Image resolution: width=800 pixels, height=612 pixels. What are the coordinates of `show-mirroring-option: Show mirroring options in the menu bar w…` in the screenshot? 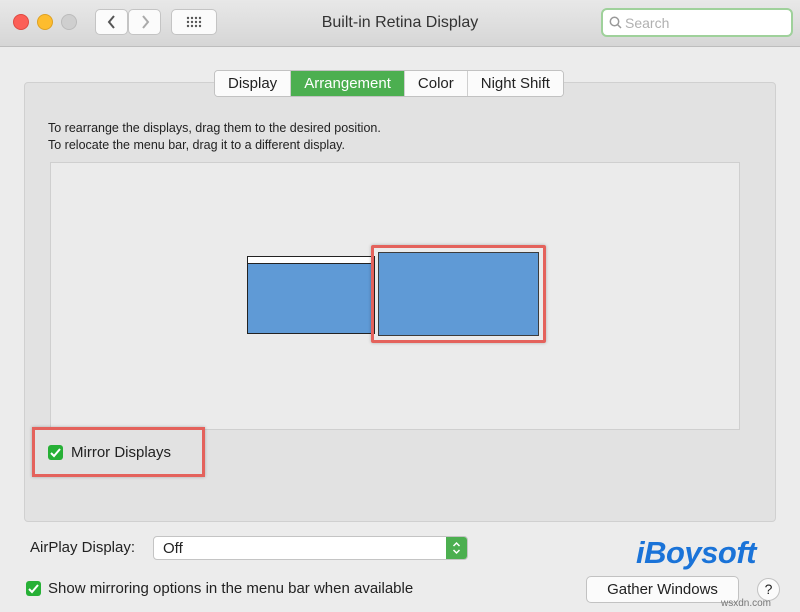 It's located at (219, 588).